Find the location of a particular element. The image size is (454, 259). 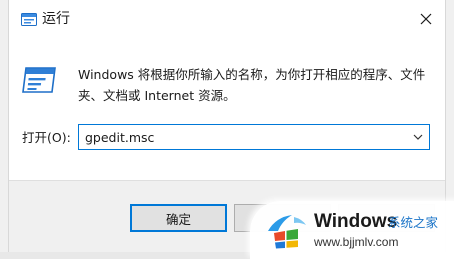

open-input is located at coordinates (239, 137).